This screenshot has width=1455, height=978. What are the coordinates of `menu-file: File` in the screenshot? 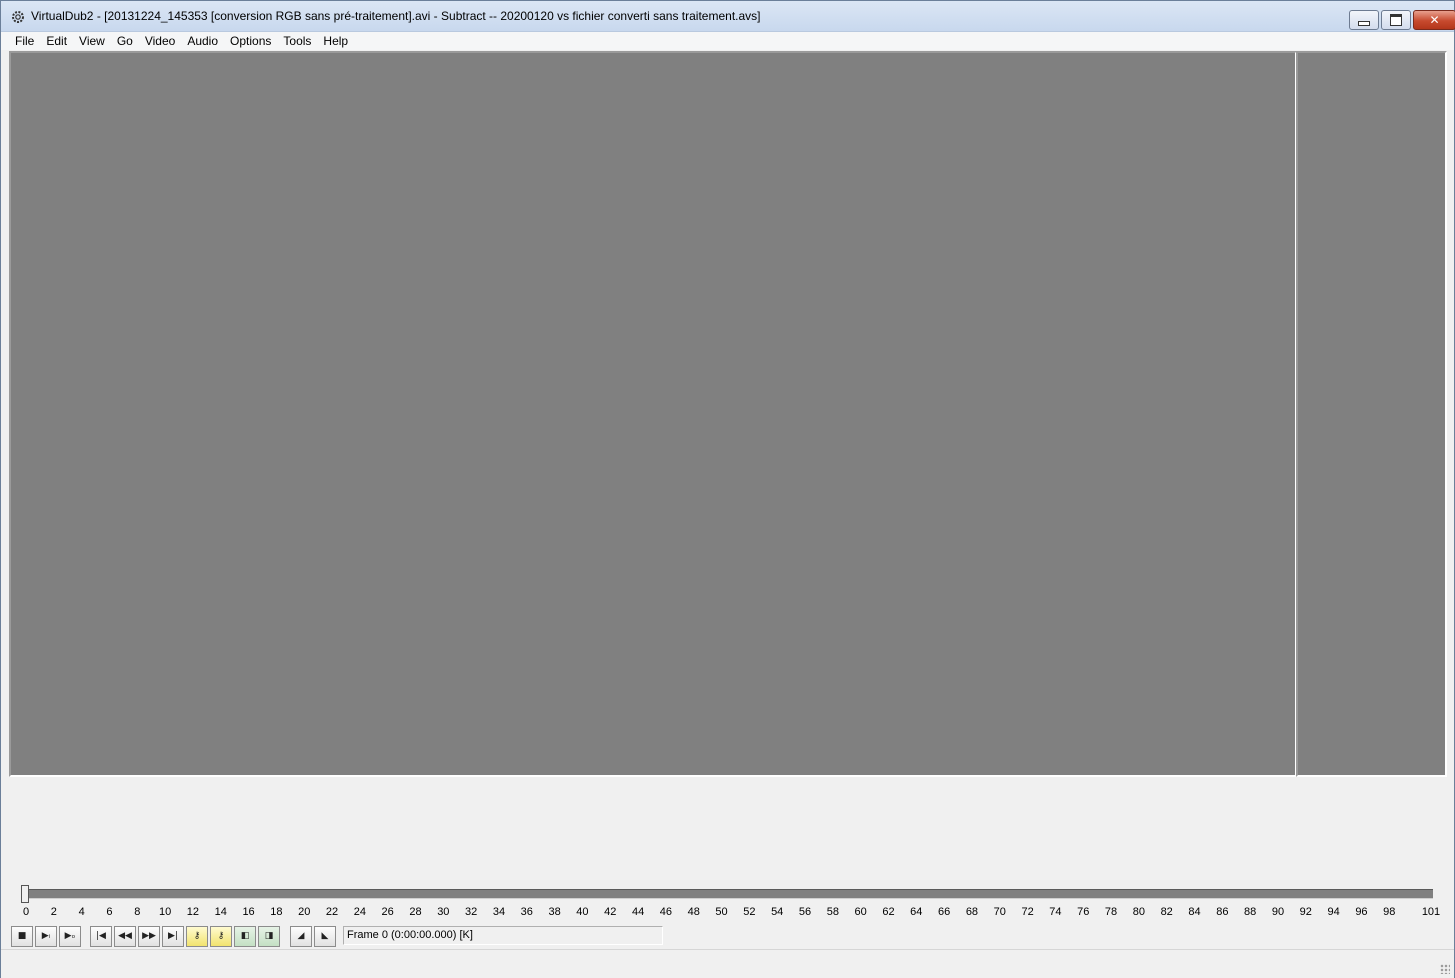 It's located at (20, 41).